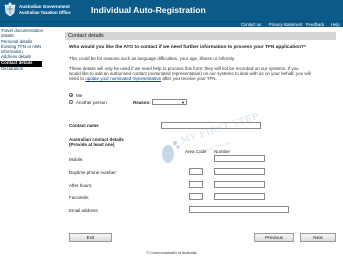  Describe the element at coordinates (183, 102) in the screenshot. I see `chevron-down-icon: ▼` at that location.